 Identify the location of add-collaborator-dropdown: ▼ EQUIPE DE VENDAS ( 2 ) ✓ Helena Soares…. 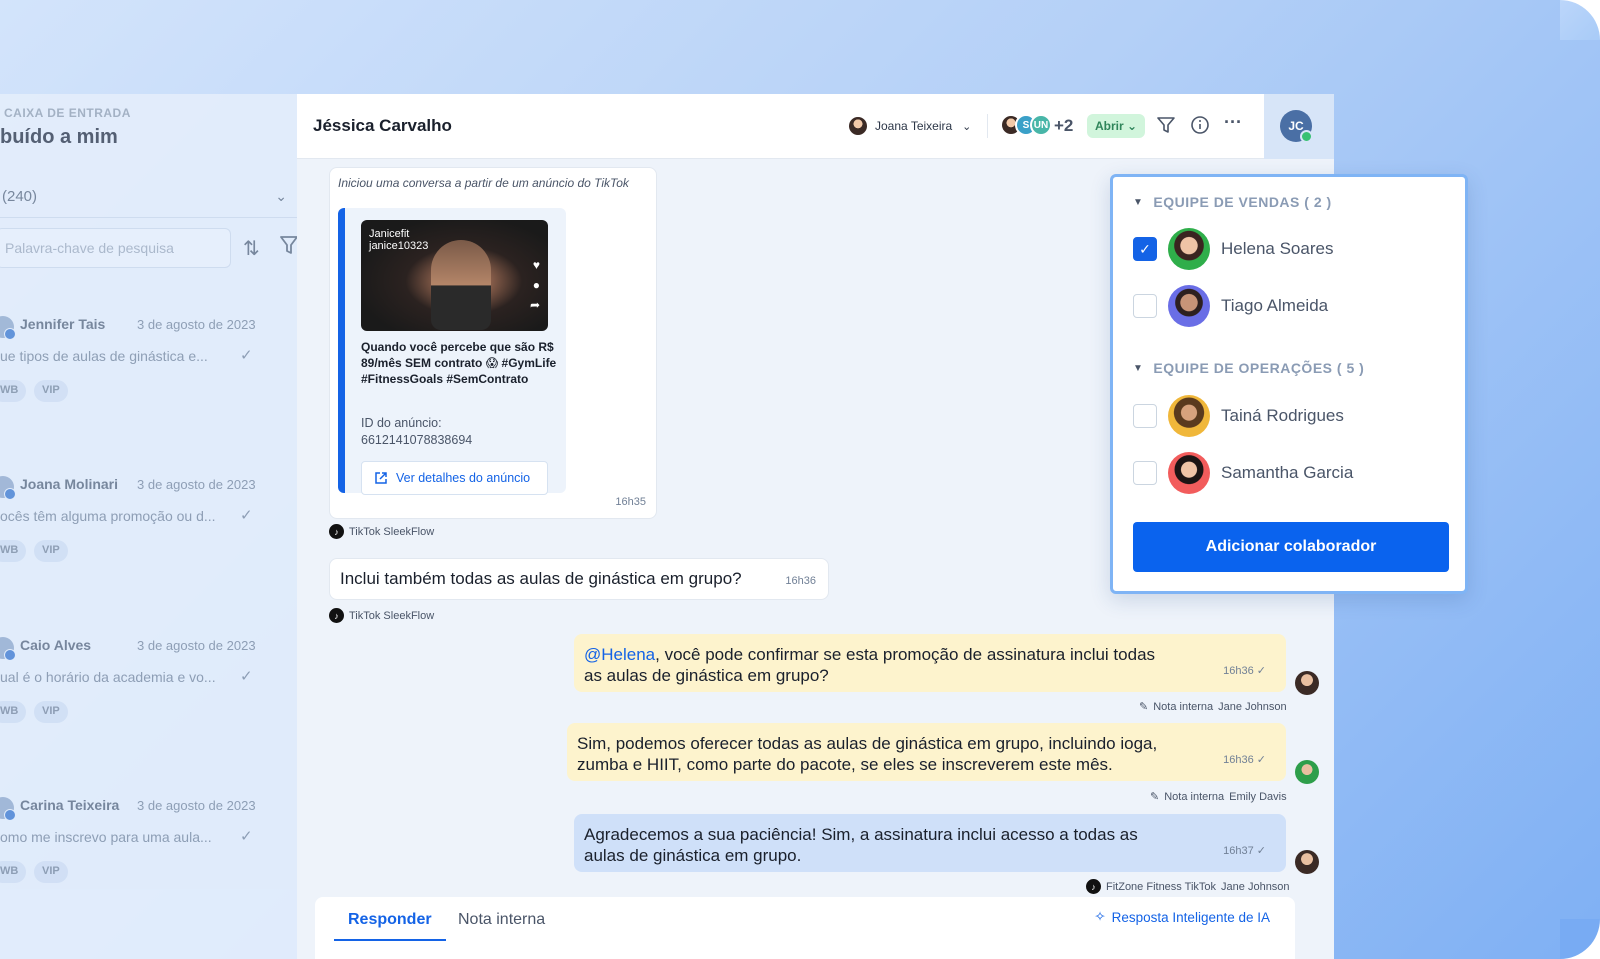
(1289, 384).